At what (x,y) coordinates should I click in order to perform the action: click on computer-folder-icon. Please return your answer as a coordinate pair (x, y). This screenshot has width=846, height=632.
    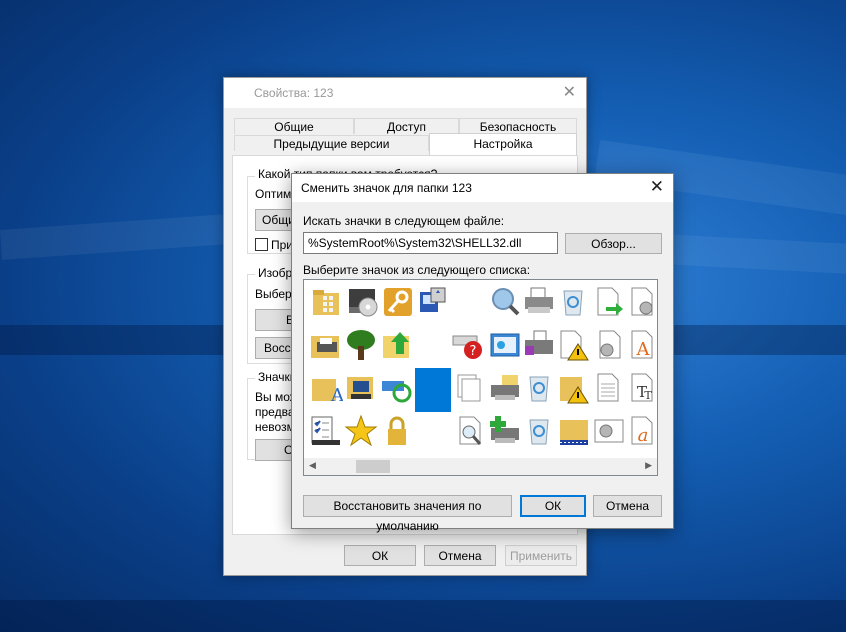
    Looking at the image, I should click on (361, 388).